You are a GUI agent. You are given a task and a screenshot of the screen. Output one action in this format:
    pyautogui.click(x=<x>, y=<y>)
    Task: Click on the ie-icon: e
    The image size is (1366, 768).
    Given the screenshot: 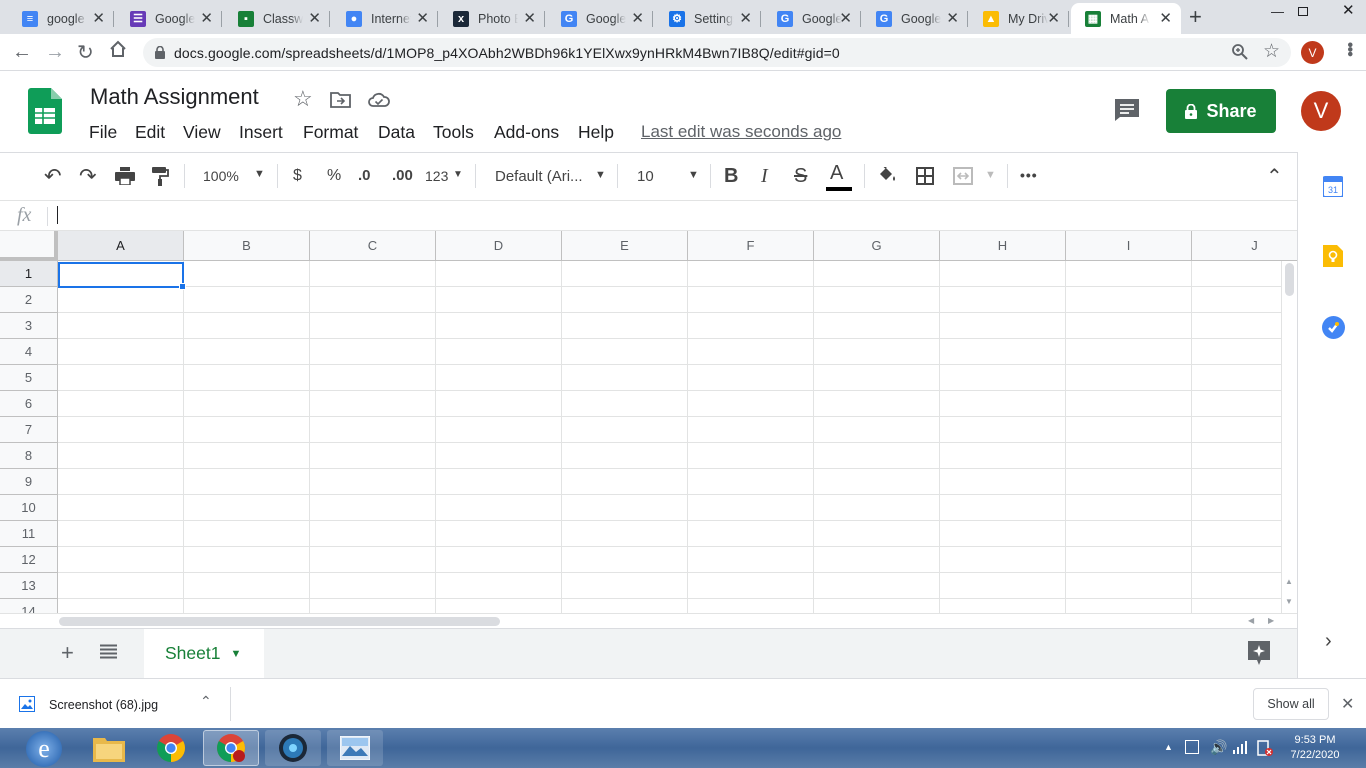 What is the action you would take?
    pyautogui.click(x=44, y=749)
    